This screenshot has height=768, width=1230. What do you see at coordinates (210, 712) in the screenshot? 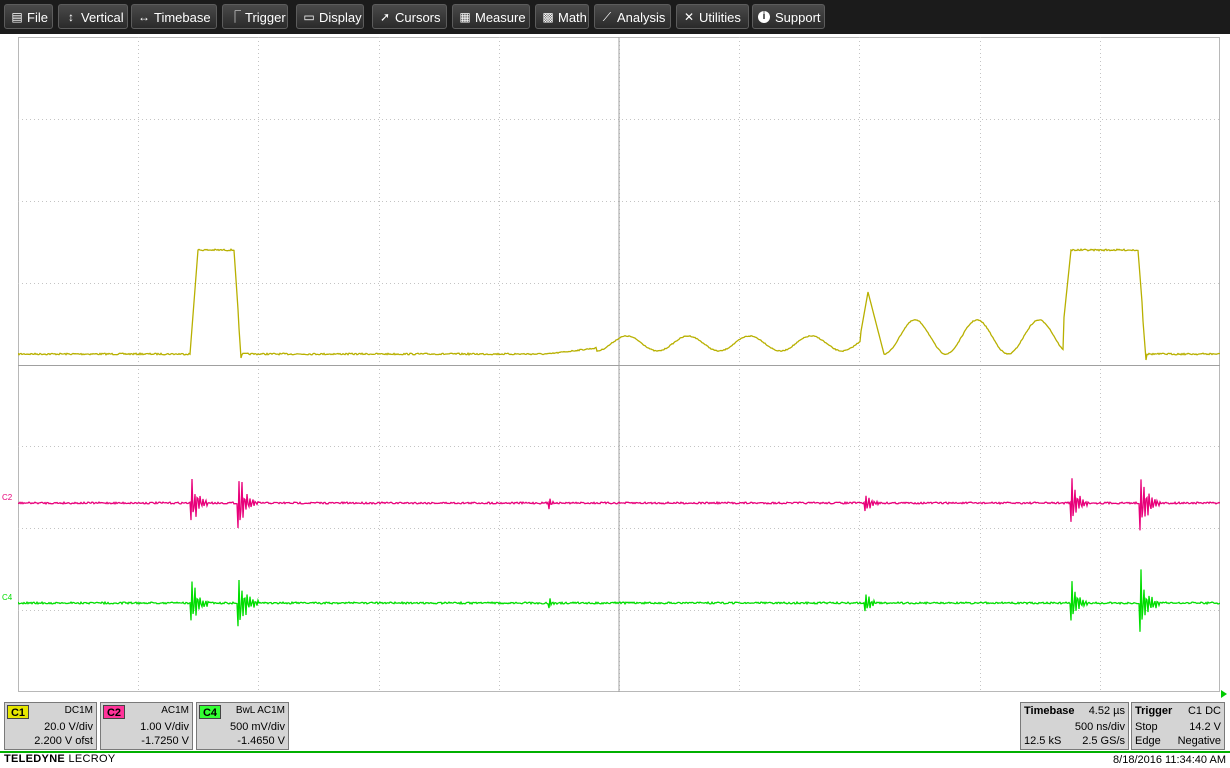
I see `channel-tag-c4: C4` at bounding box center [210, 712].